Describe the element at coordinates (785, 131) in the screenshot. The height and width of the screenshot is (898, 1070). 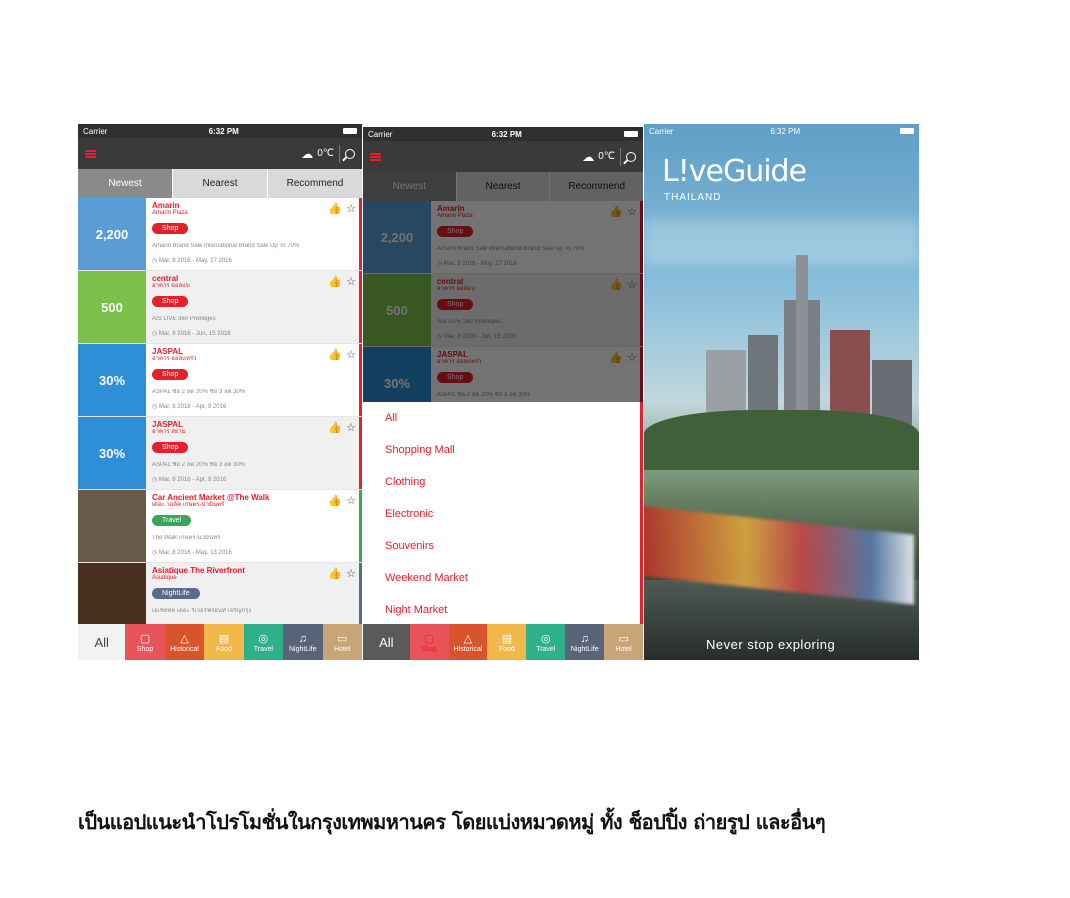
I see `clock: 6:32 PM` at that location.